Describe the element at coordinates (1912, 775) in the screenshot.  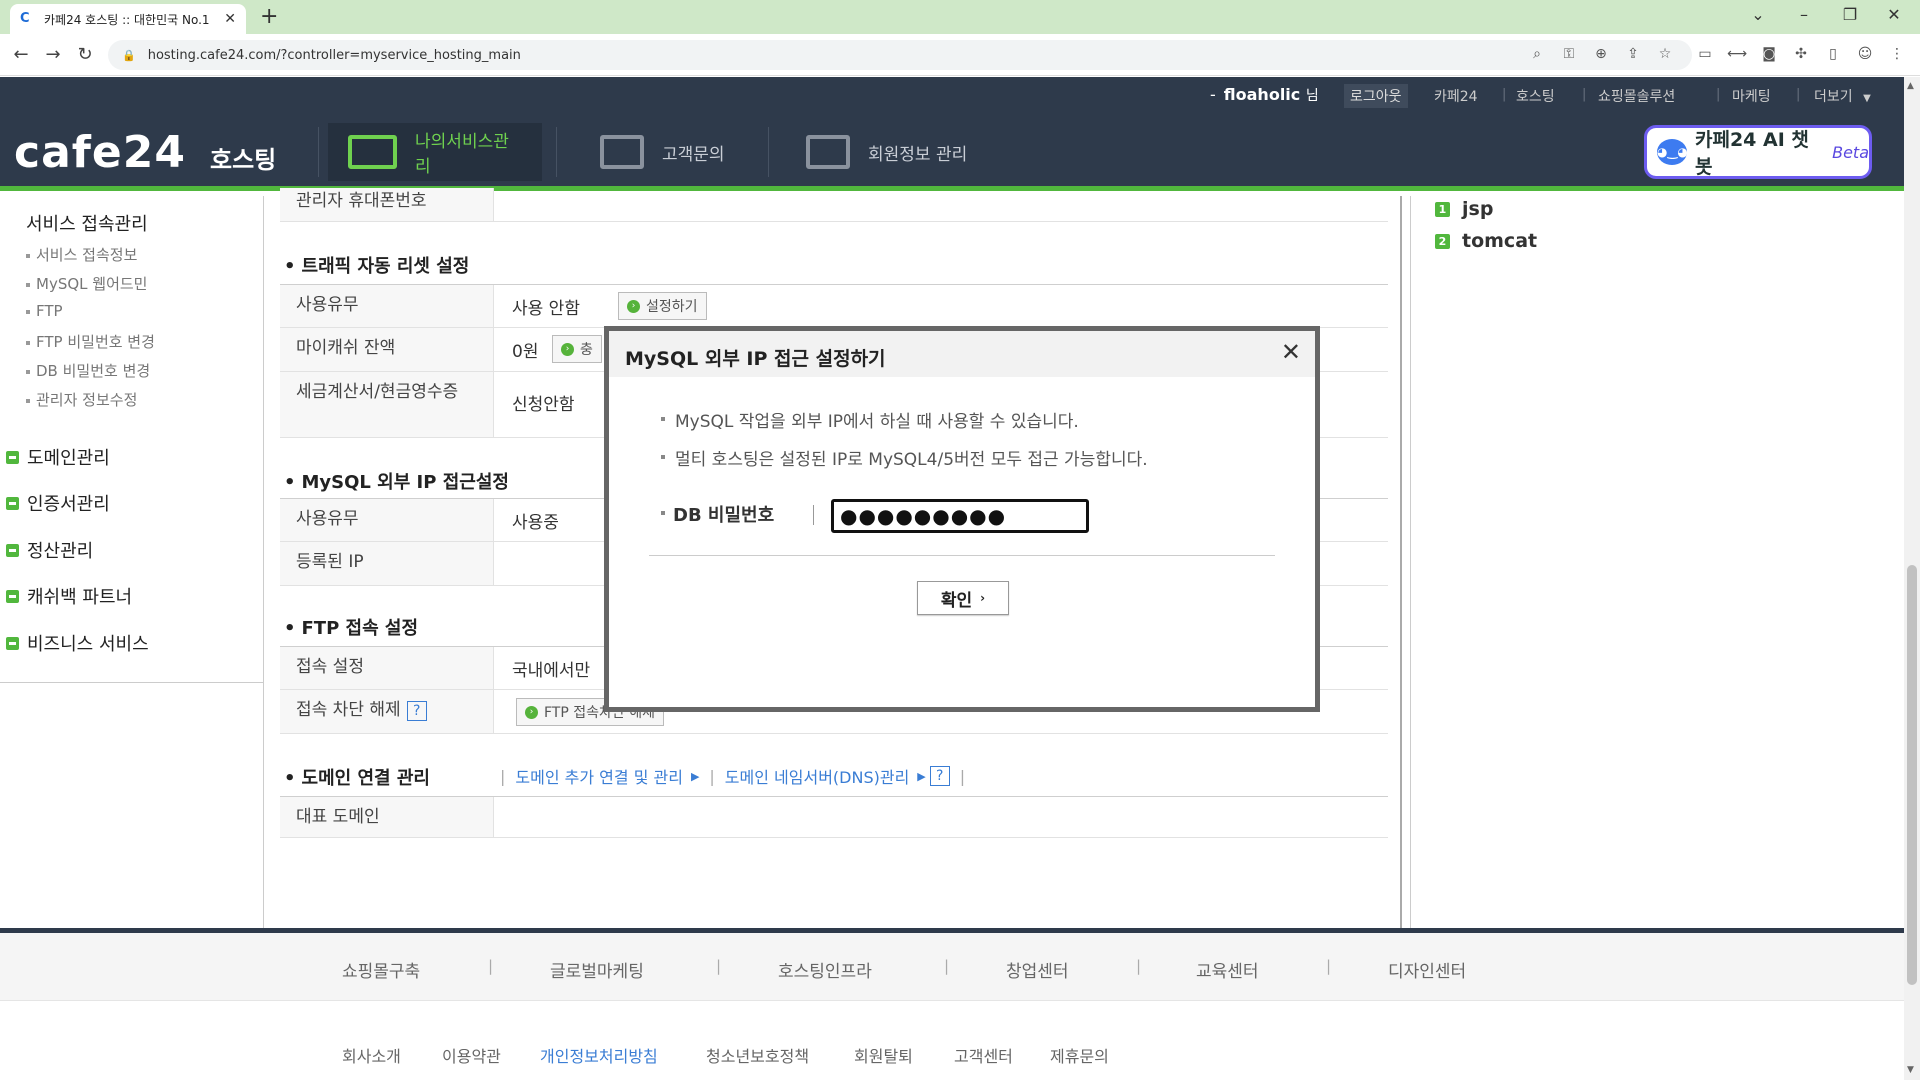
I see `scrollbar-thumb` at that location.